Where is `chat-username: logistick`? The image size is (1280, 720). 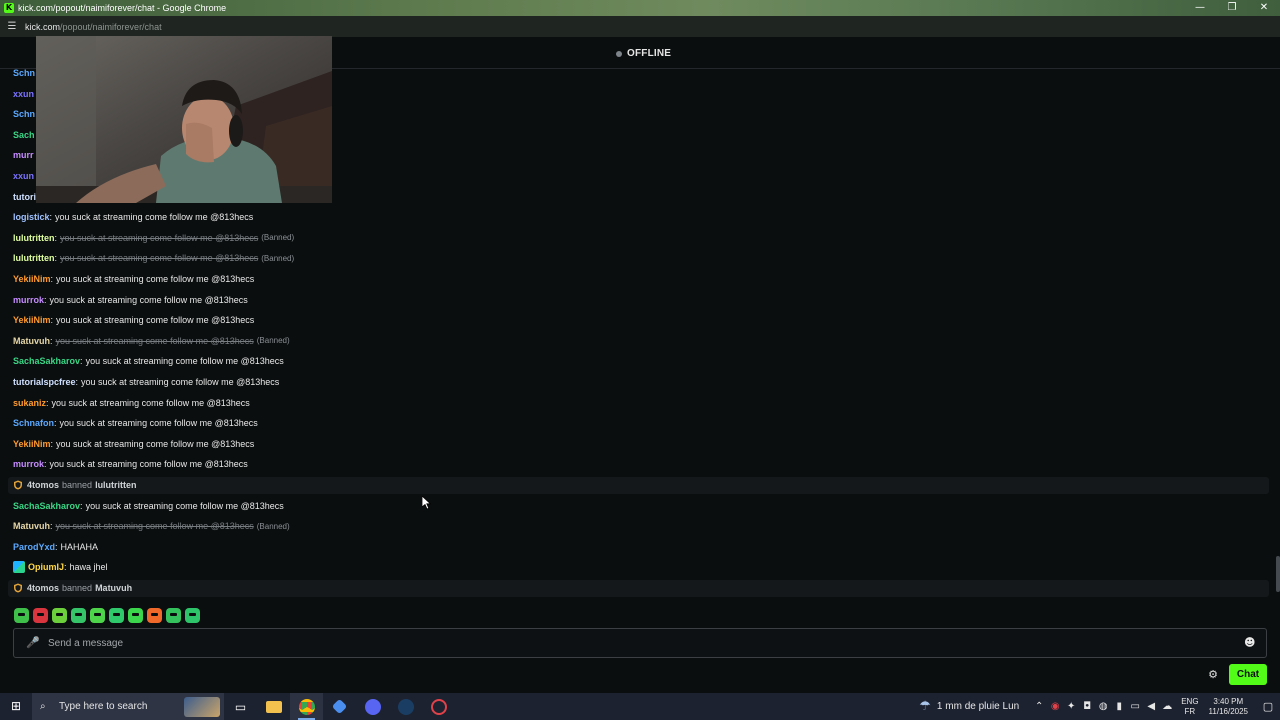 chat-username: logistick is located at coordinates (31, 217).